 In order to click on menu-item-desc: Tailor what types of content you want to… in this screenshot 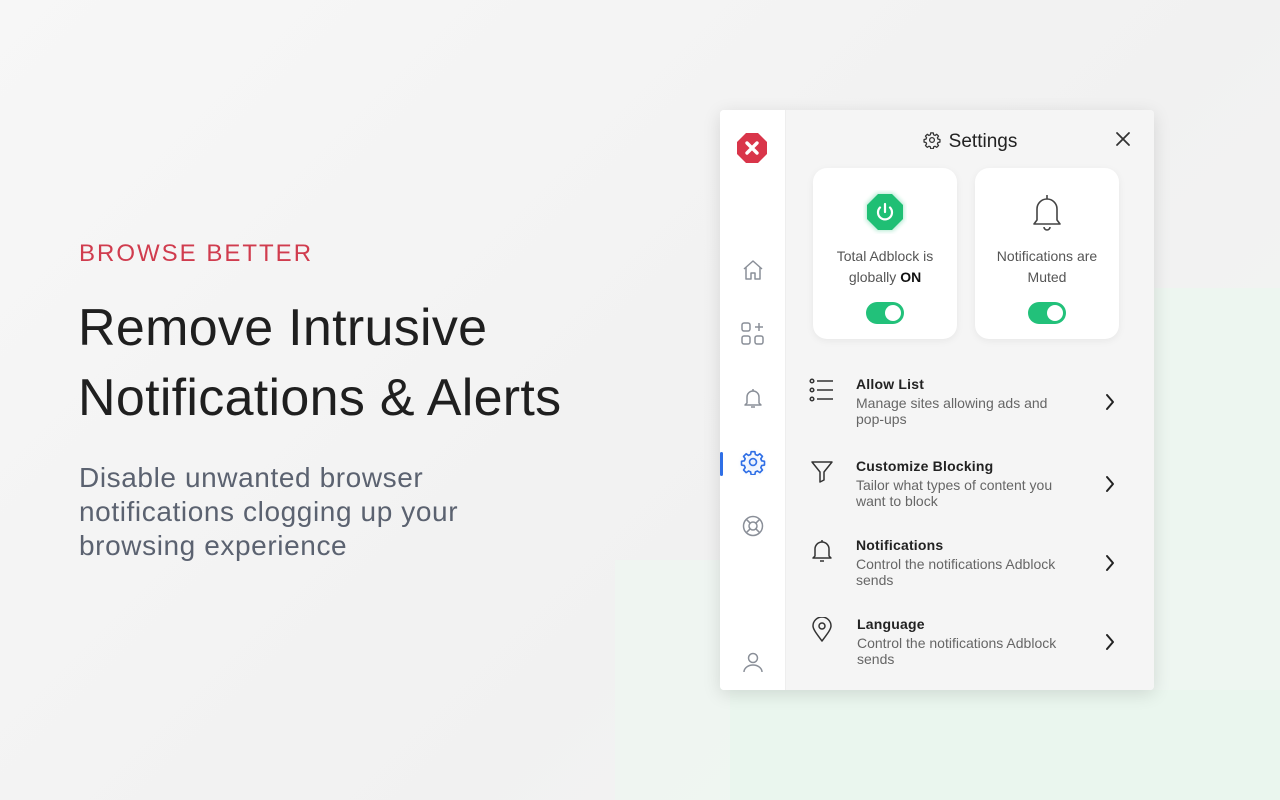, I will do `click(954, 493)`.